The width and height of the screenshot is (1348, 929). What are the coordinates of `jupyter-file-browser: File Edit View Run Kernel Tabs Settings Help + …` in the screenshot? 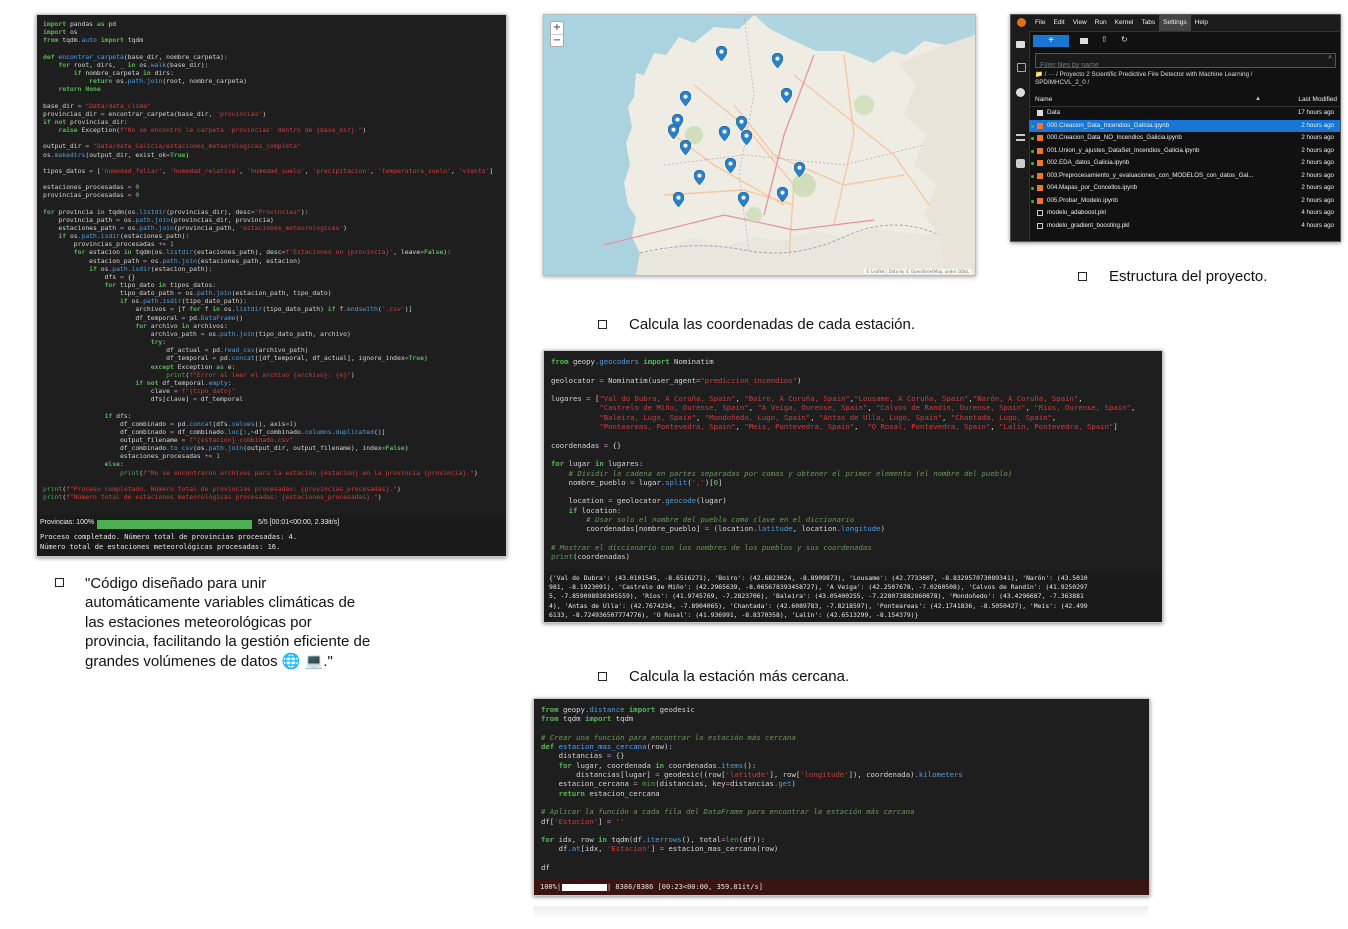 It's located at (1175, 128).